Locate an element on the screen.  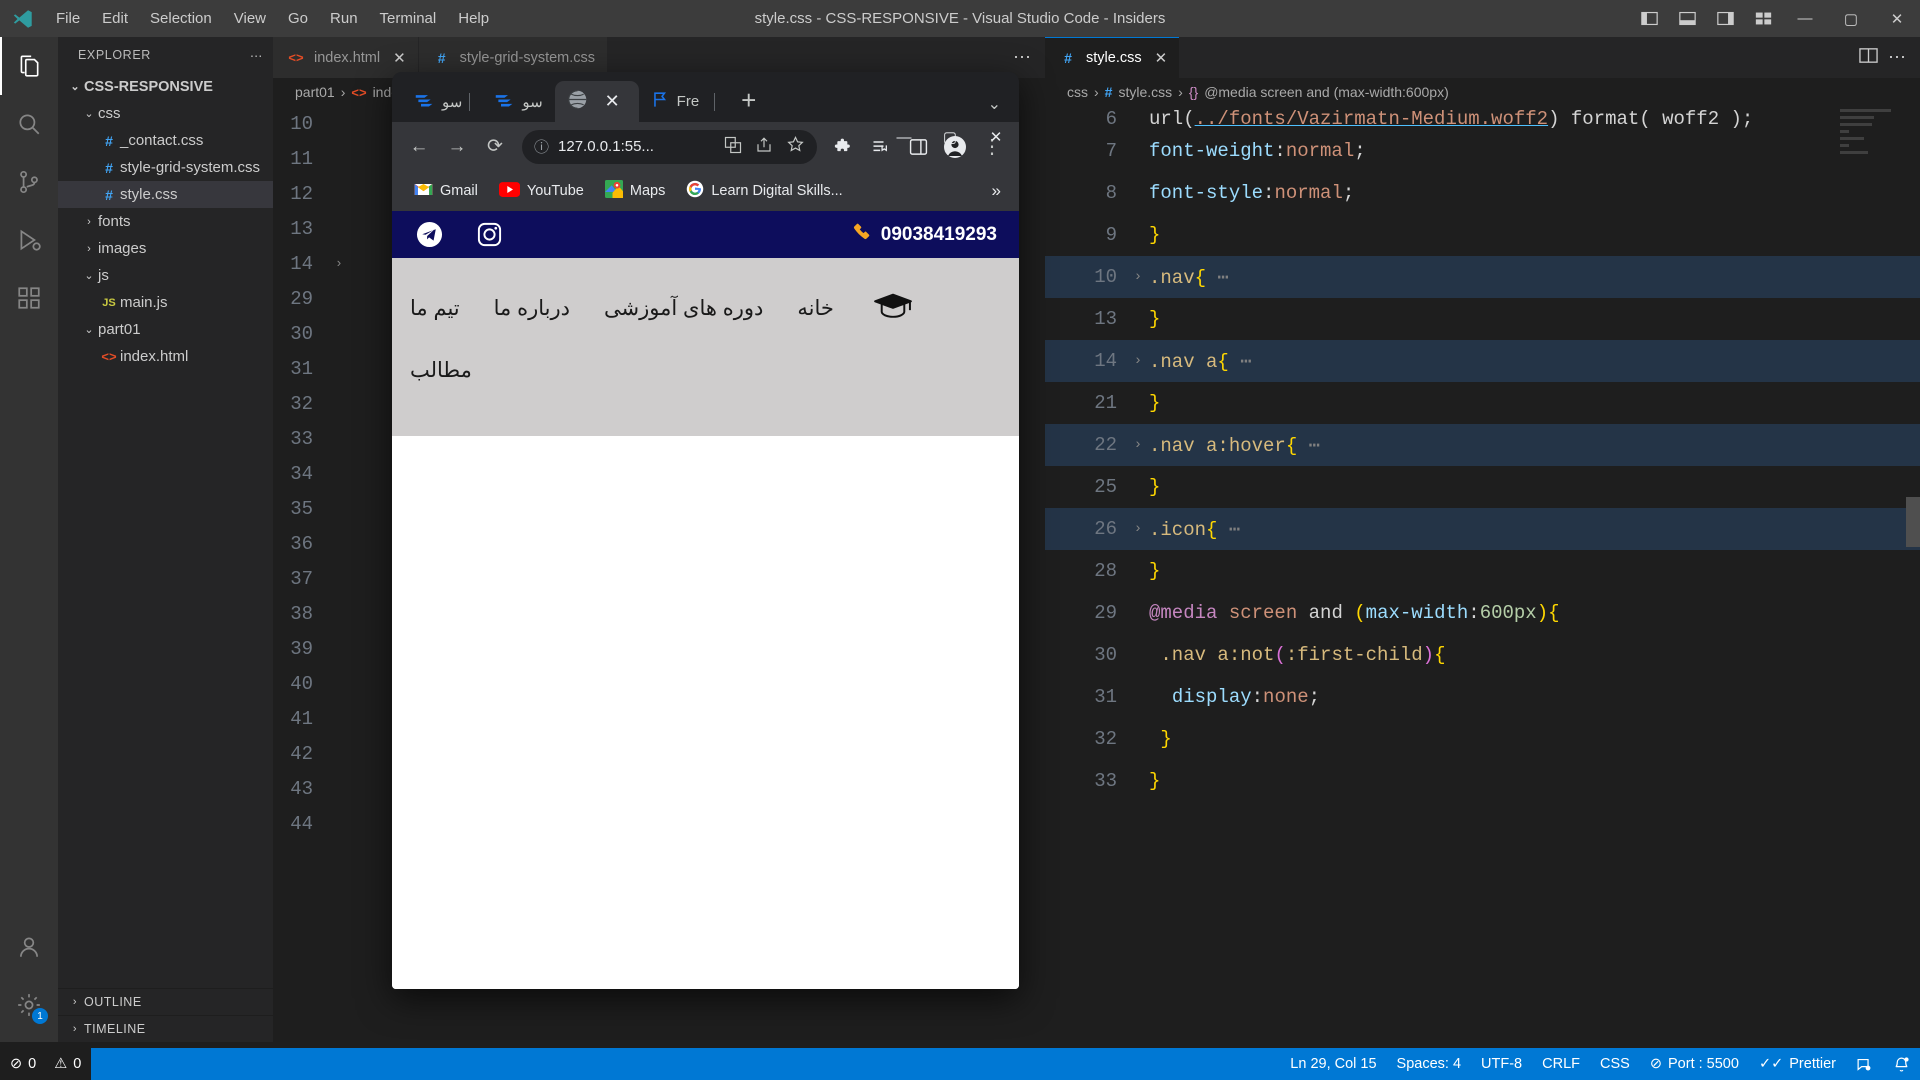
graduation-cap-icon is located at coordinates (893, 308).